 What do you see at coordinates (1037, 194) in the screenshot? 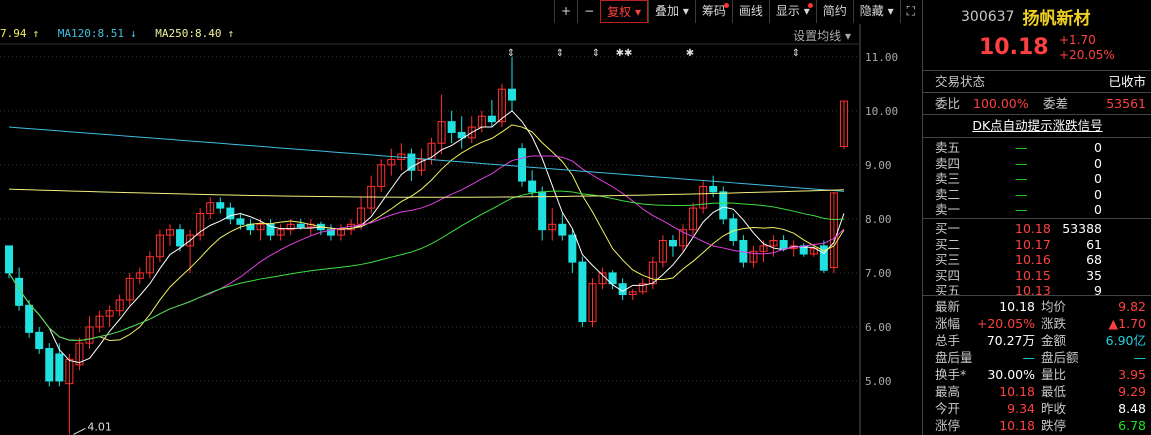
I see `ask-row: 卖二 — 0` at bounding box center [1037, 194].